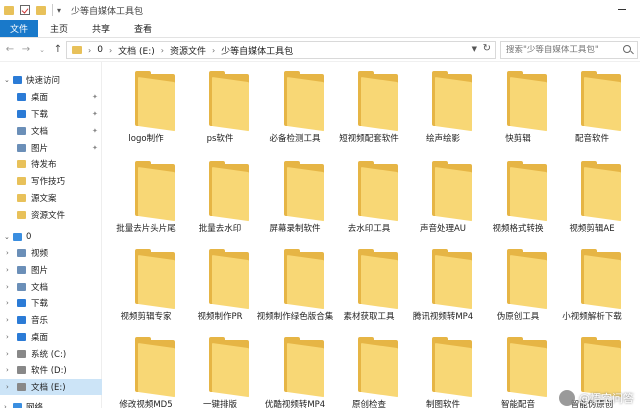 Image resolution: width=640 pixels, height=408 pixels. Describe the element at coordinates (295, 284) in the screenshot. I see `folder-item: 视频制作绿色版合集` at that location.